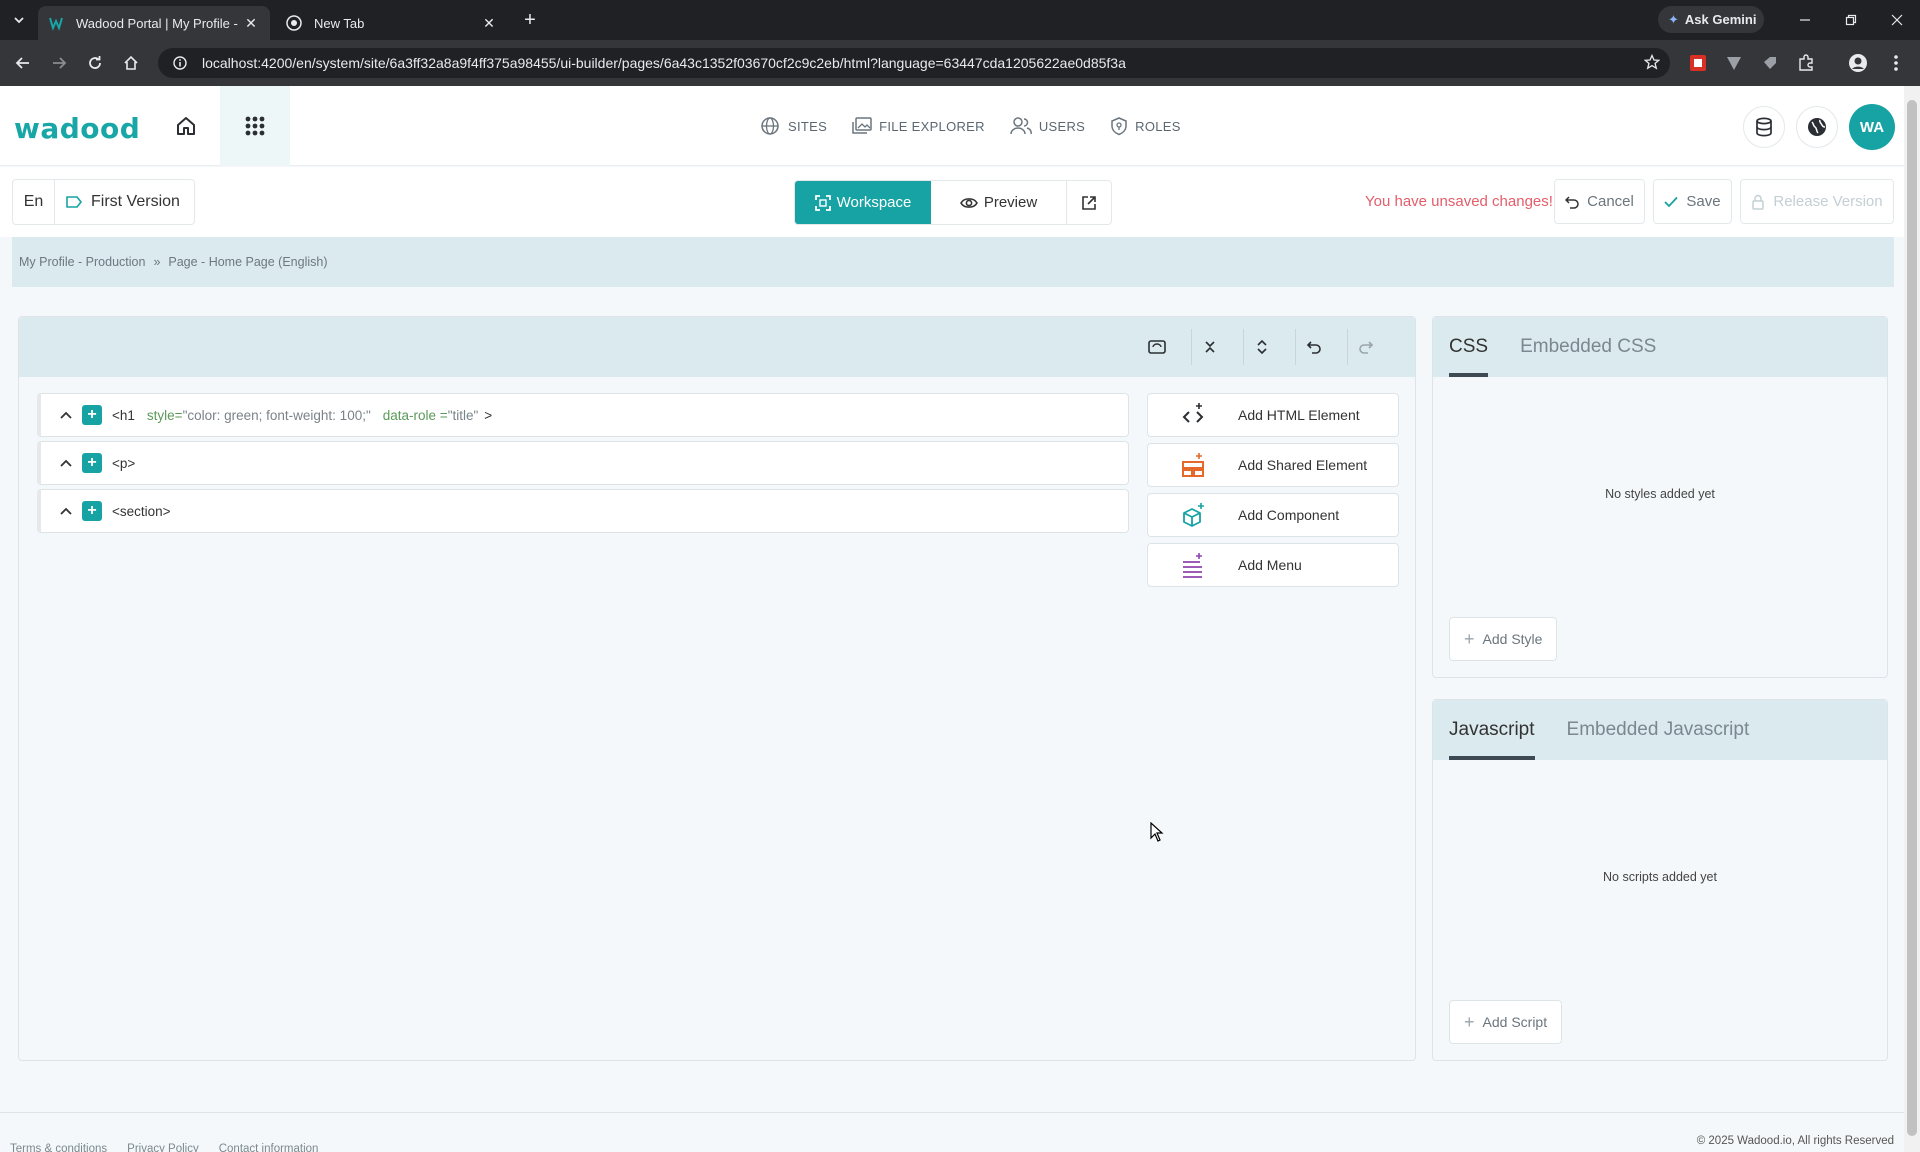  What do you see at coordinates (1652, 63) in the screenshot?
I see `bookmark-star-icon` at bounding box center [1652, 63].